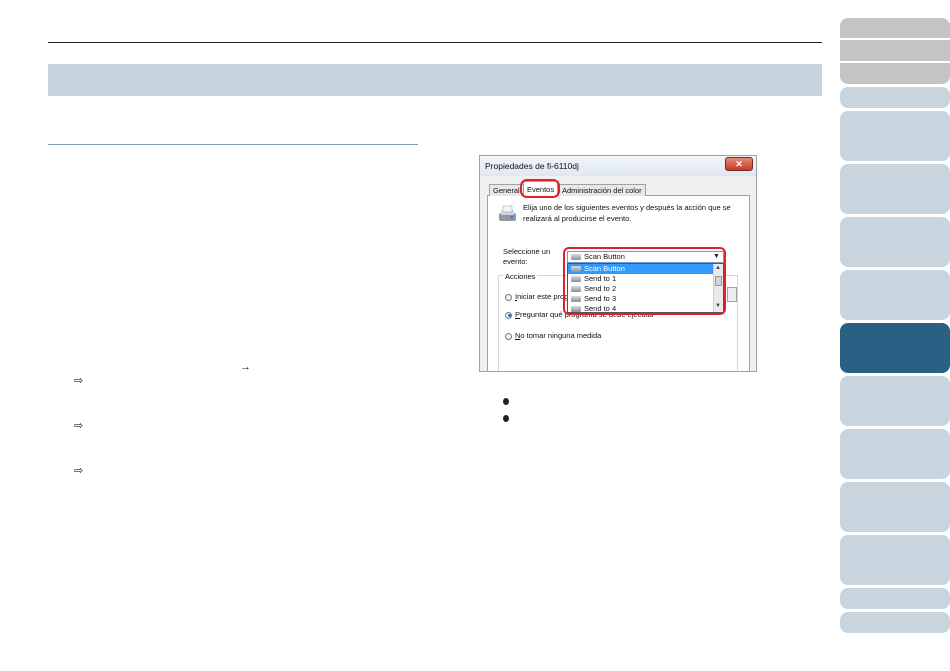 This screenshot has width=950, height=671. What do you see at coordinates (536, 296) in the screenshot?
I see `action-start-program: Iniciar este prog` at bounding box center [536, 296].